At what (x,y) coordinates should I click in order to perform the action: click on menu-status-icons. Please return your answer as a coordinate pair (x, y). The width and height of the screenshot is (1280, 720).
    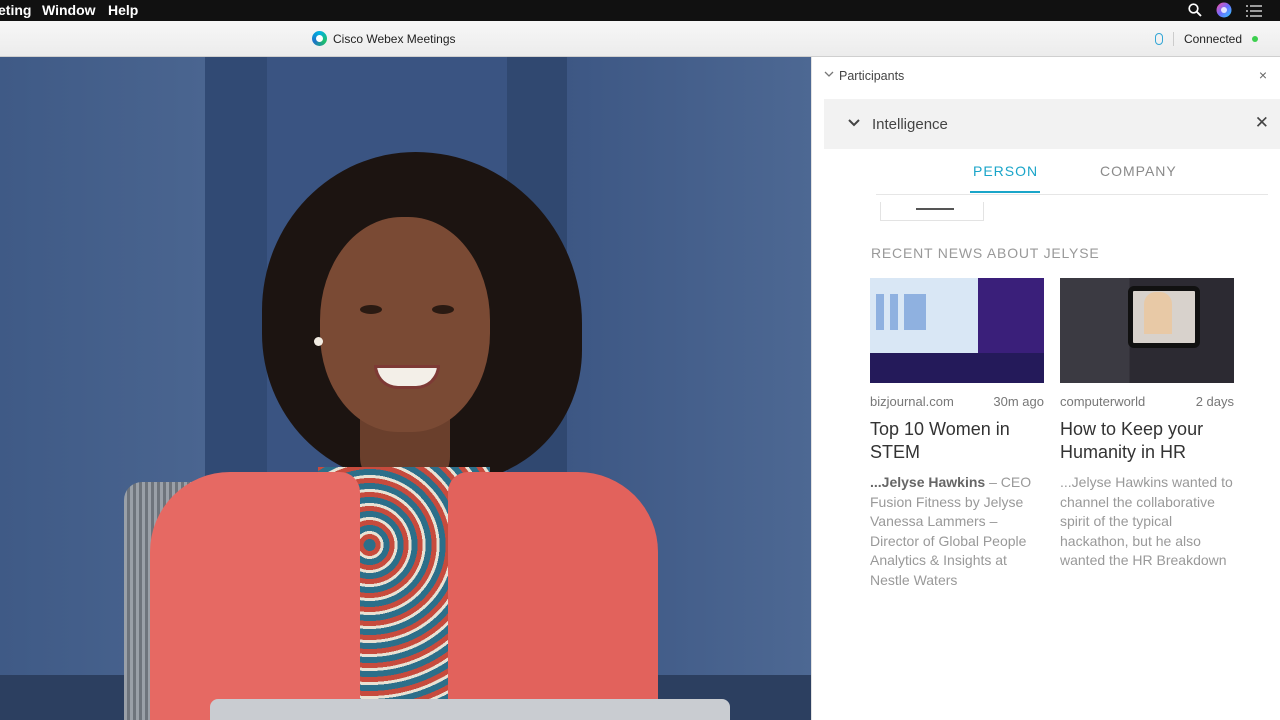
    Looking at the image, I should click on (1225, 11).